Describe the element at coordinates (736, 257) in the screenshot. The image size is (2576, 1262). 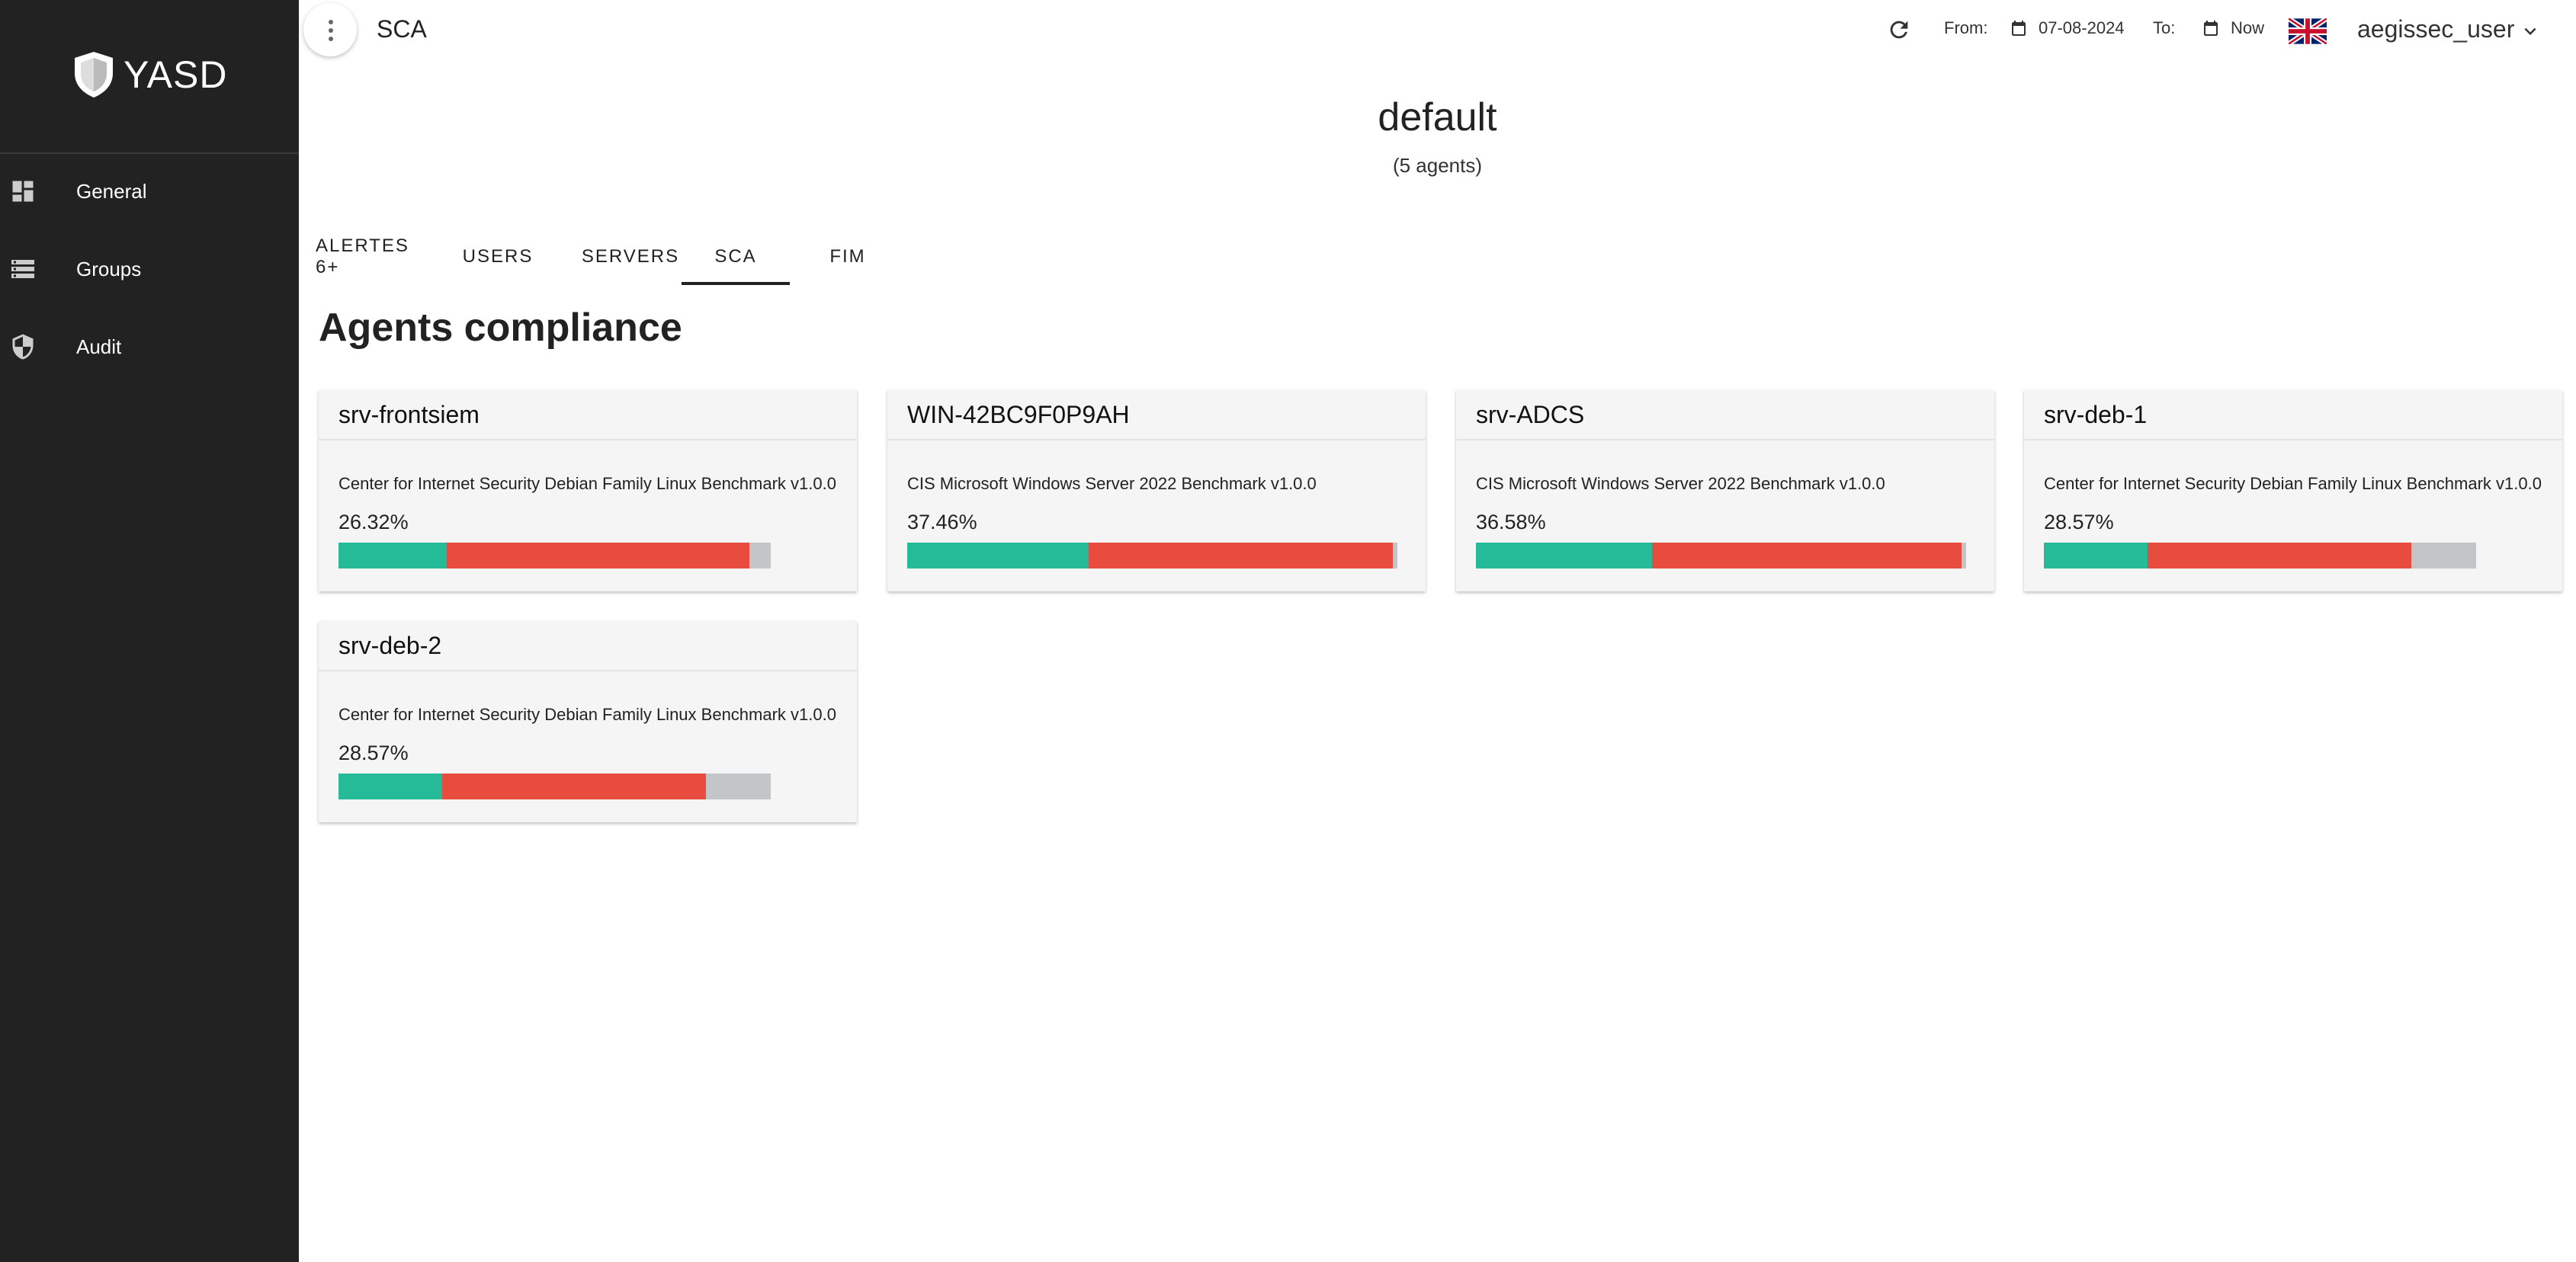
I see `tab-sca: SCA` at that location.